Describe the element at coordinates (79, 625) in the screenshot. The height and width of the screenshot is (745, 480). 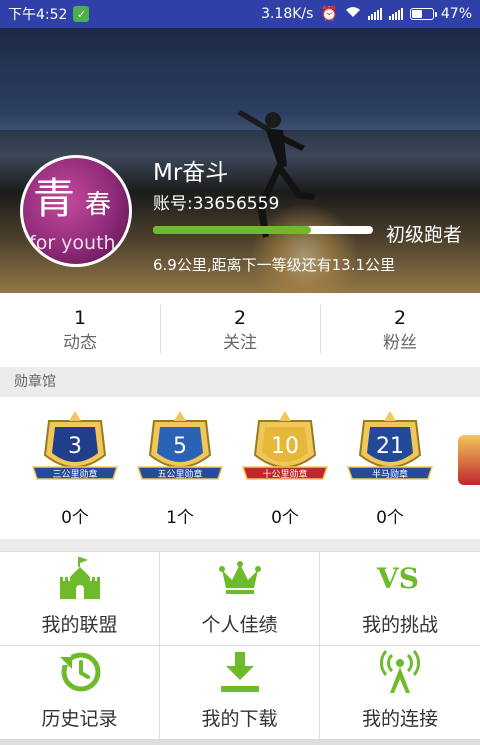
I see `menu-my-alliance-label: 我的联盟` at that location.